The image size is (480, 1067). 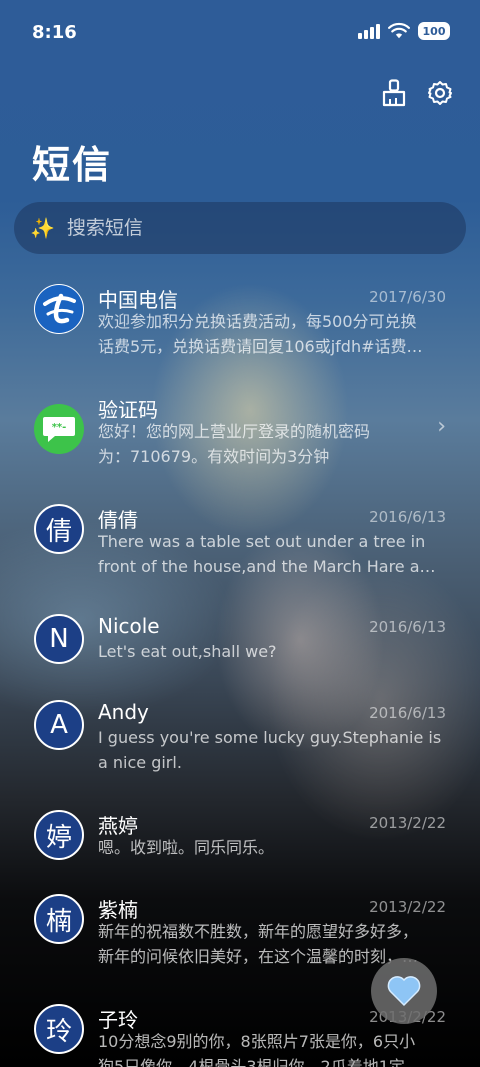 What do you see at coordinates (369, 31) in the screenshot?
I see `signal-icon` at bounding box center [369, 31].